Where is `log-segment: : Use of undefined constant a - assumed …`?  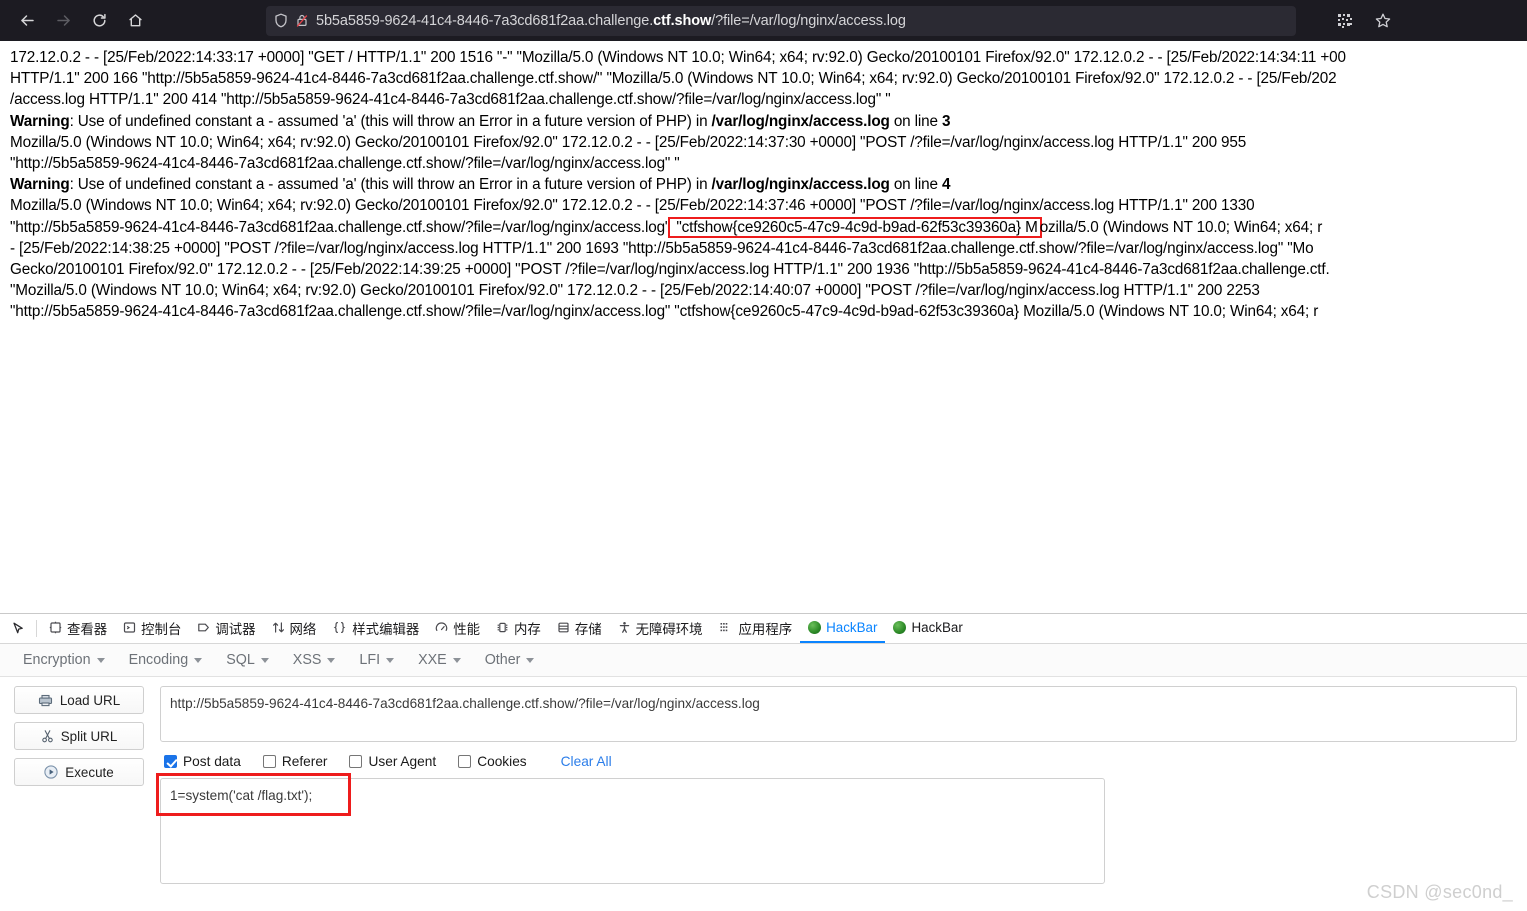
log-segment: : Use of undefined constant a - assumed … is located at coordinates (390, 185).